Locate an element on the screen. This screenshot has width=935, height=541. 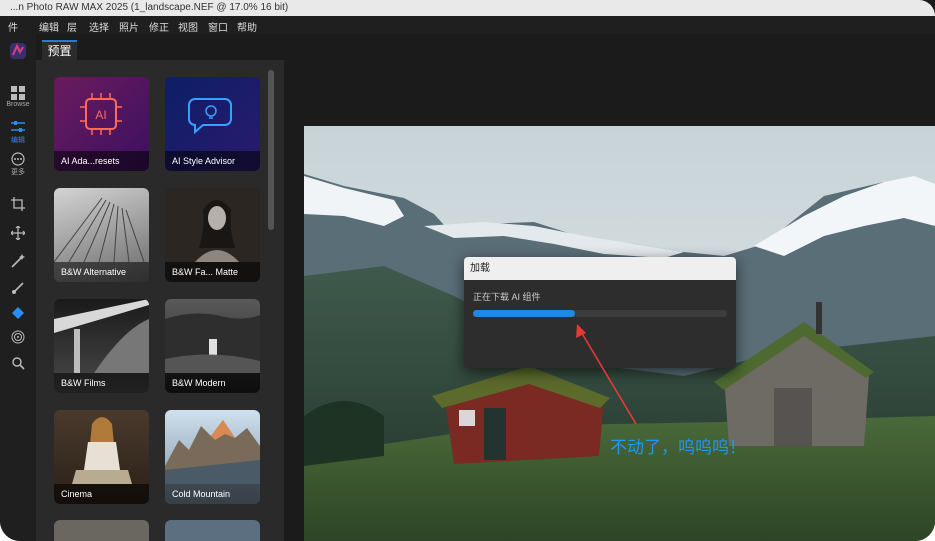
magic-wand-tool is located at coordinates (18, 261).